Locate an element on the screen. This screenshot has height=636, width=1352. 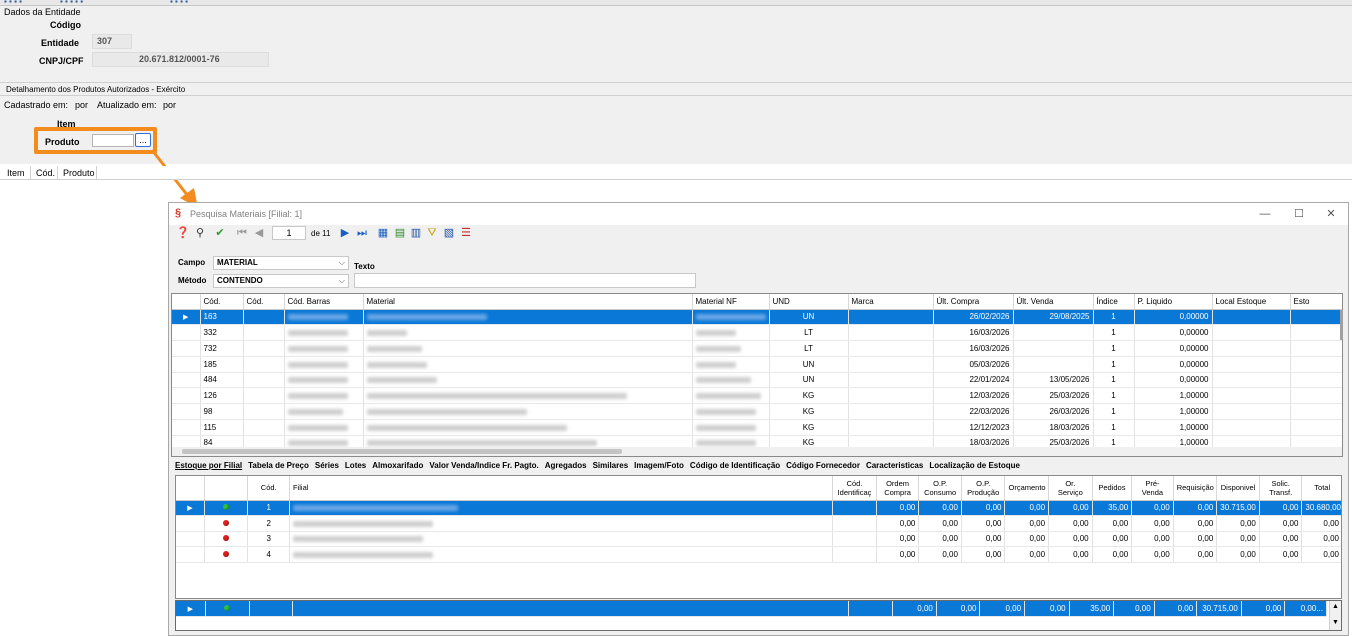
dialog-title: Pesquisa Materiais [Filial: 1] is located at coordinates (246, 214).